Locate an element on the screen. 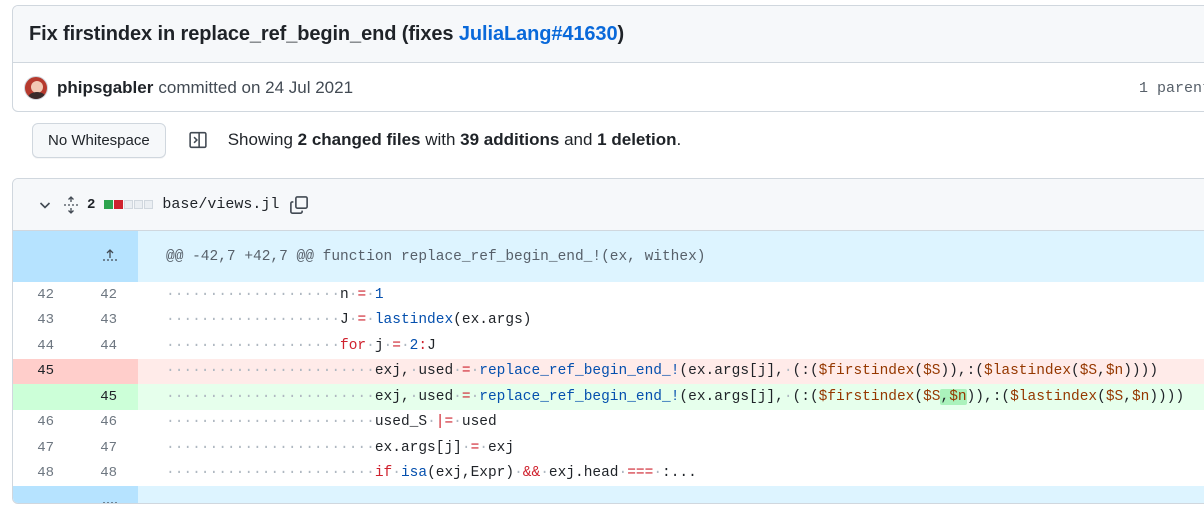 The height and width of the screenshot is (518, 1204). old-line-number: 47 is located at coordinates (44, 448).